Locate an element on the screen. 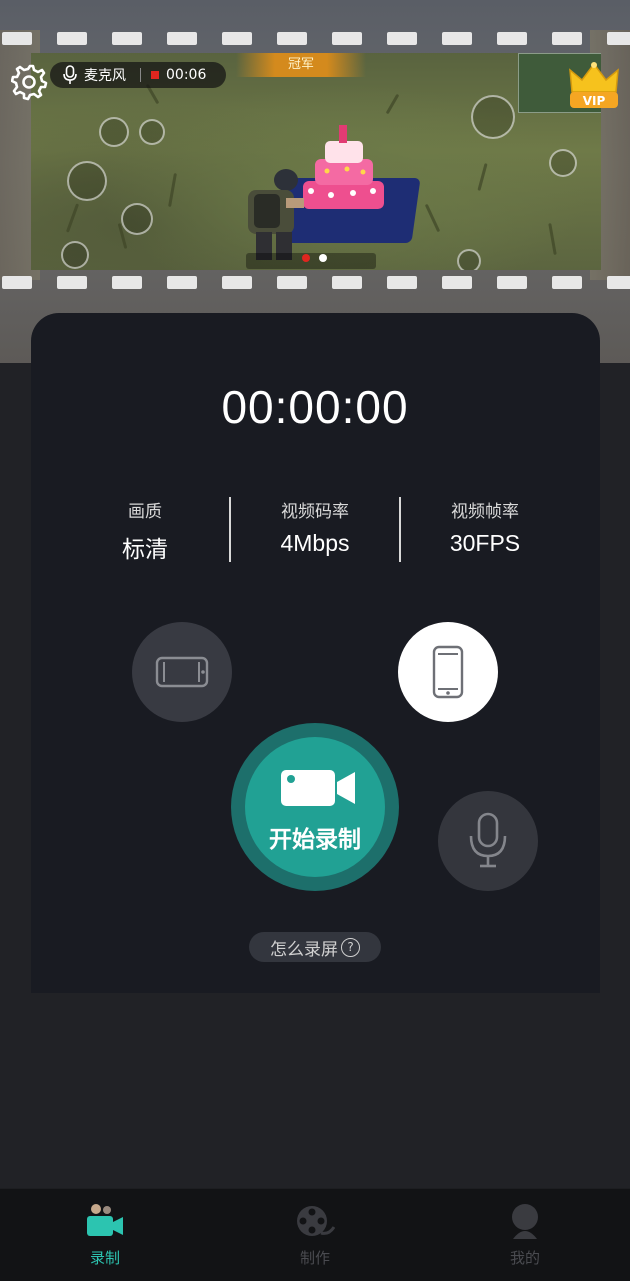  film-strip-top is located at coordinates (315, 39).